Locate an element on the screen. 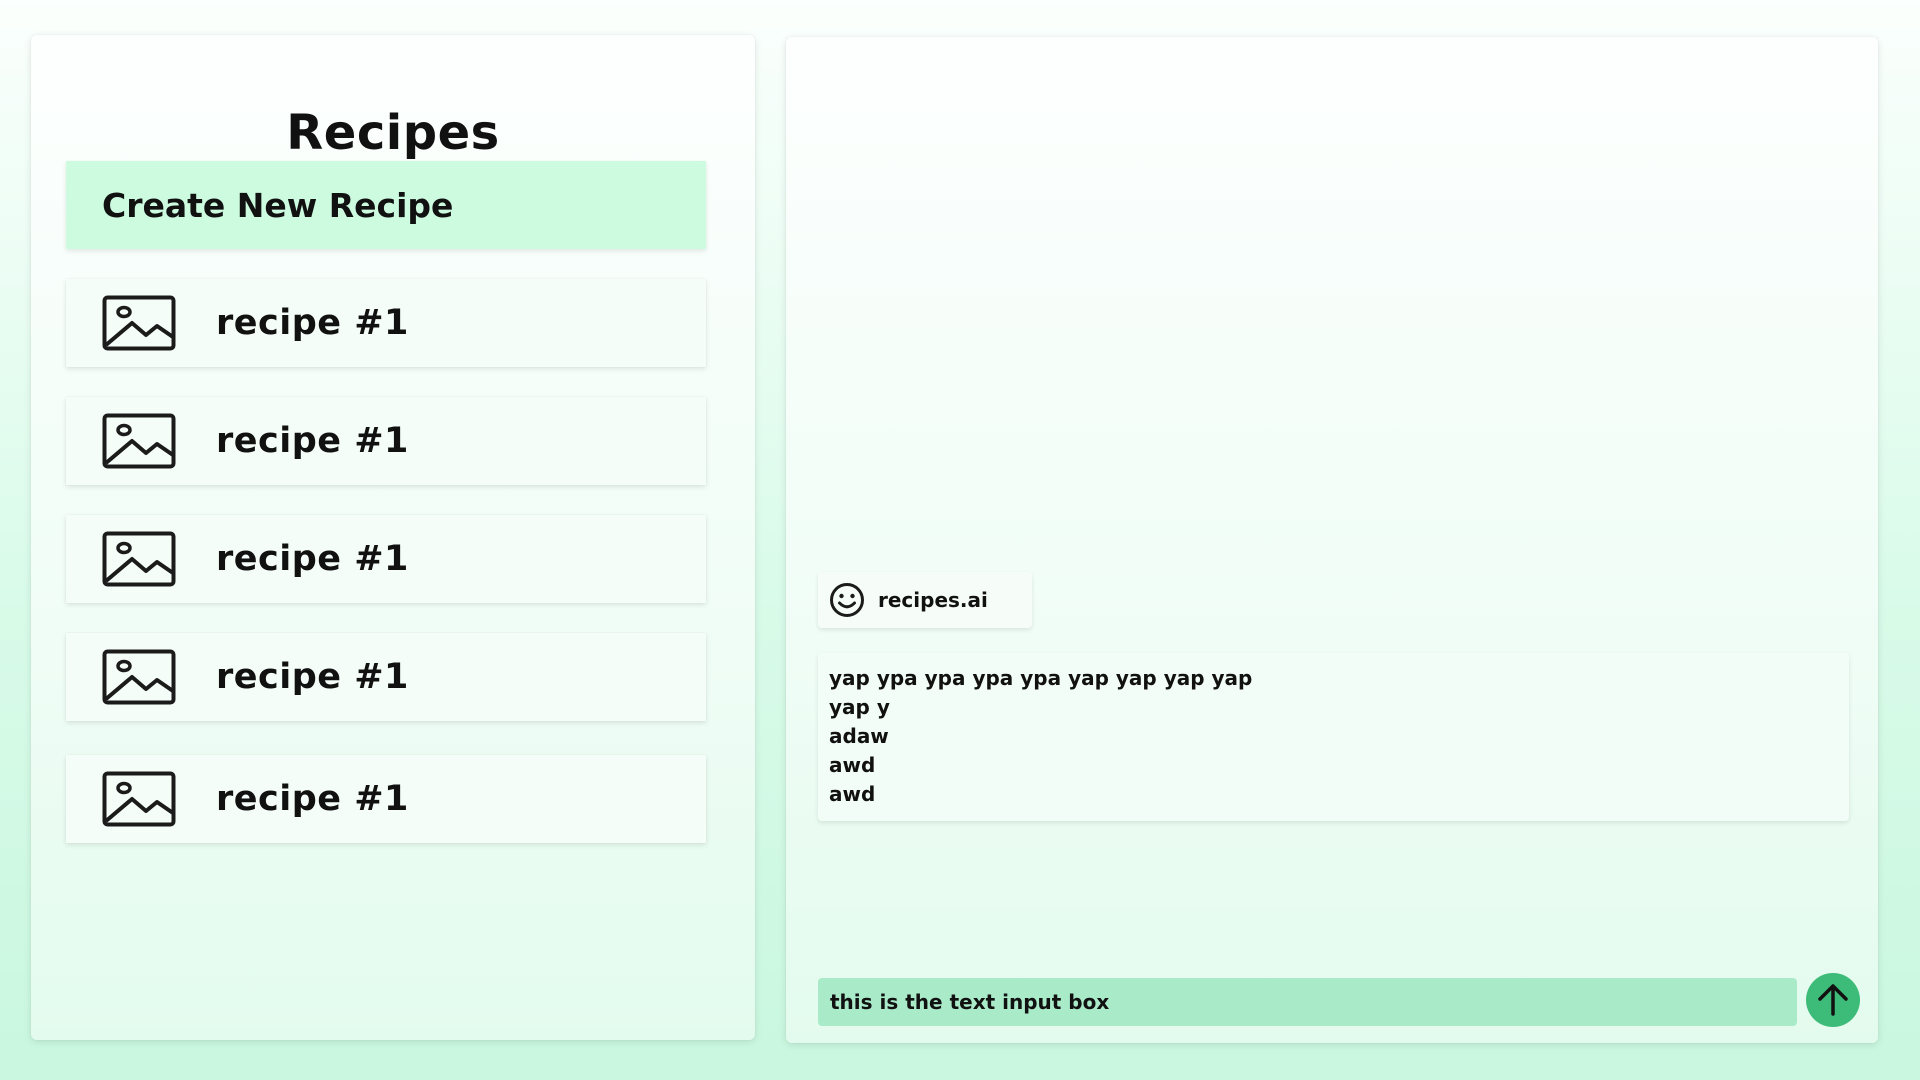 The width and height of the screenshot is (1920, 1080). bot-name: recipes.ai is located at coordinates (933, 600).